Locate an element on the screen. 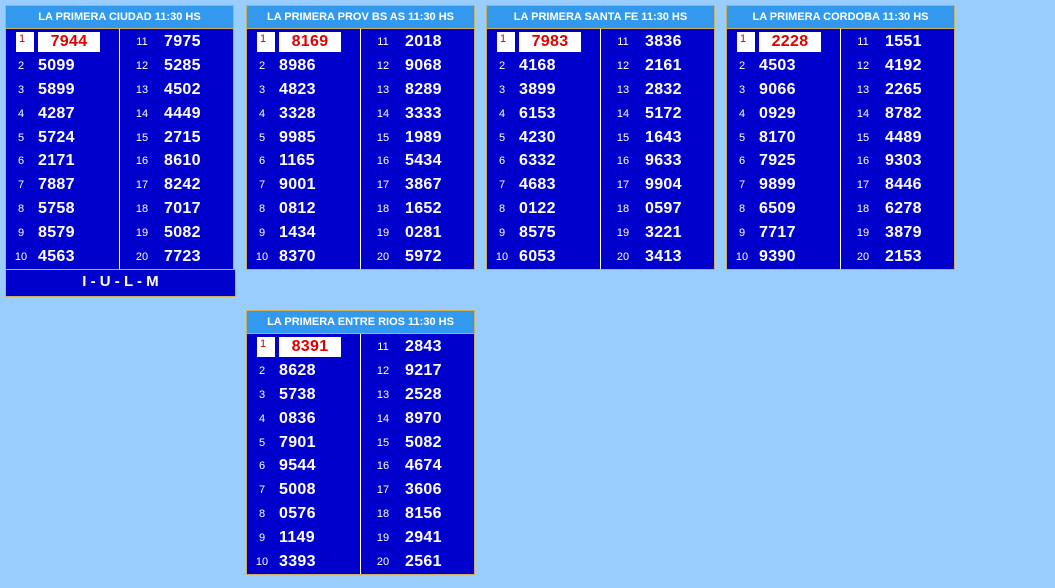 This screenshot has width=1055, height=588. result-row: 12 4192 is located at coordinates (897, 66).